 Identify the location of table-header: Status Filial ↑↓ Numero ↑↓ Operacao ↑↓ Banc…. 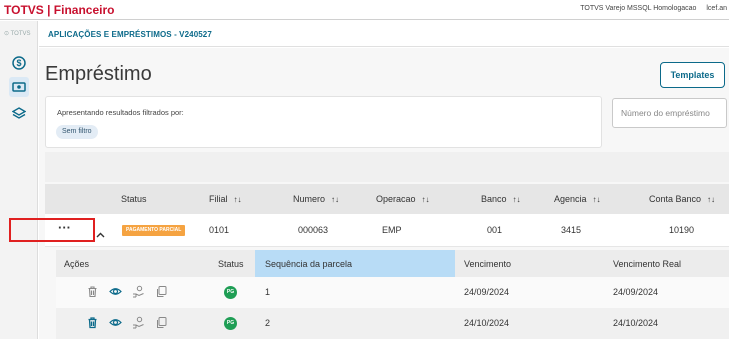
(387, 199).